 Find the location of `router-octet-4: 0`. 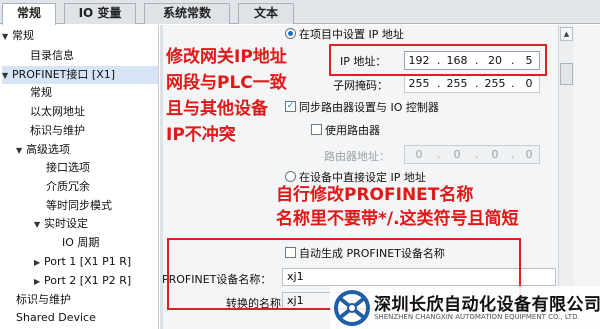

router-octet-4: 0 is located at coordinates (529, 154).